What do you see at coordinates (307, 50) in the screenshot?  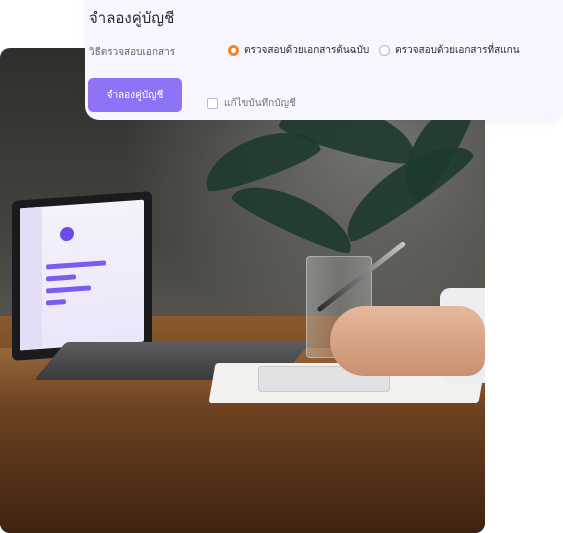 I see `radio-label: ตรวจสอบด้วยเอกสารต้นฉบับ` at bounding box center [307, 50].